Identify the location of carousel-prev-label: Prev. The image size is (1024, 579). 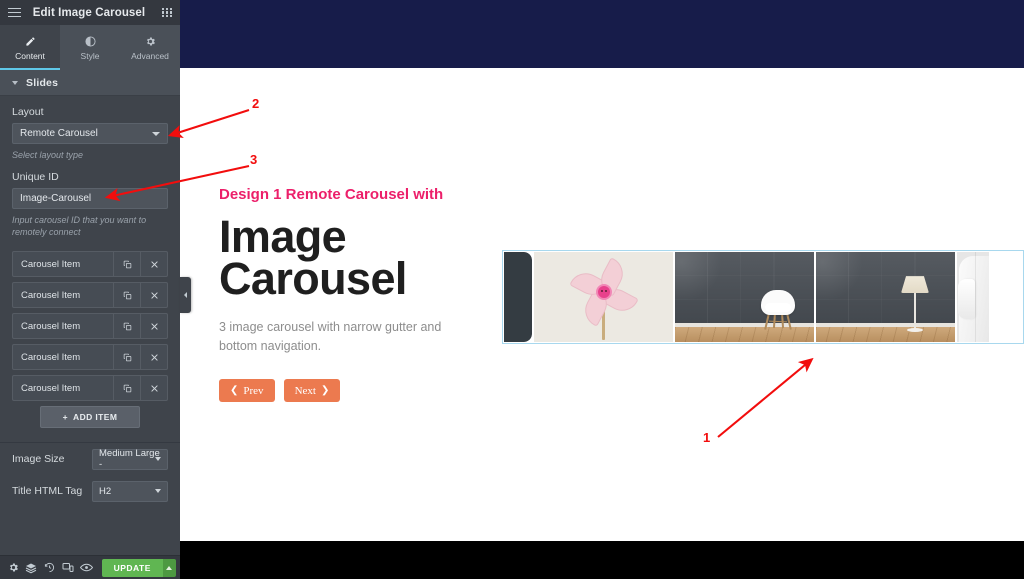
(253, 390).